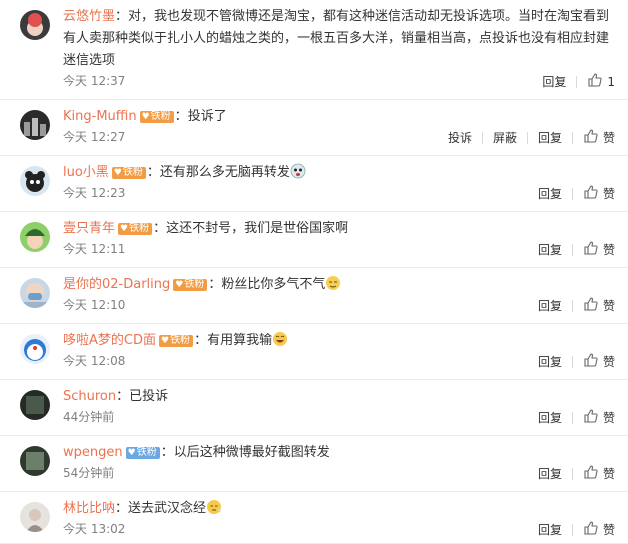  Describe the element at coordinates (89, 16) in the screenshot. I see `username-link: 云悠竹墨` at that location.